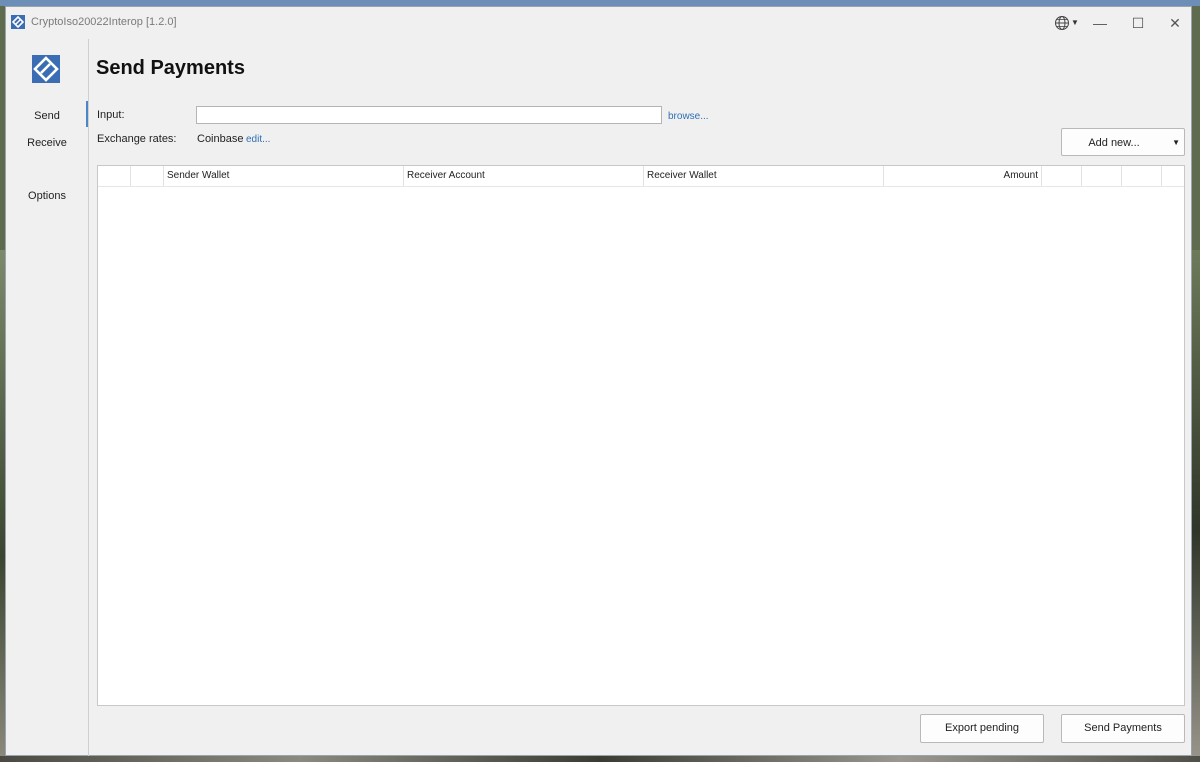 The width and height of the screenshot is (1200, 762). Describe the element at coordinates (982, 728) in the screenshot. I see `export-pending-button: Export pending` at that location.